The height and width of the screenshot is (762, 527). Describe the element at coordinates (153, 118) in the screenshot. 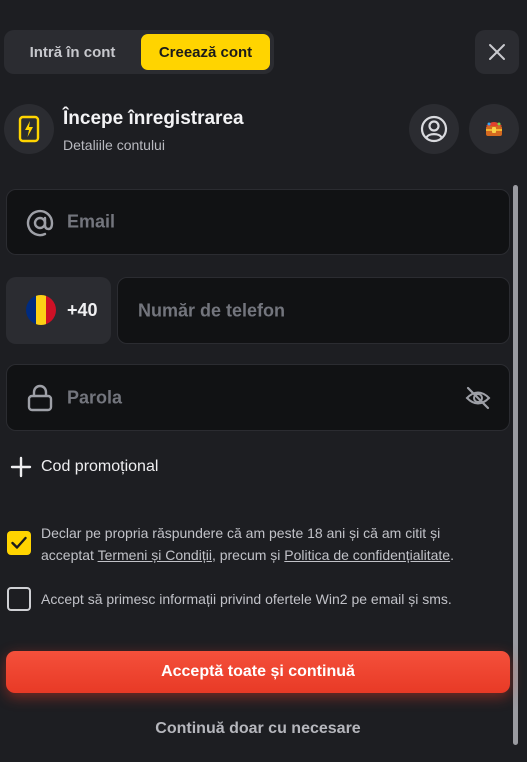

I see `page-title: Începe înregistrarea` at that location.